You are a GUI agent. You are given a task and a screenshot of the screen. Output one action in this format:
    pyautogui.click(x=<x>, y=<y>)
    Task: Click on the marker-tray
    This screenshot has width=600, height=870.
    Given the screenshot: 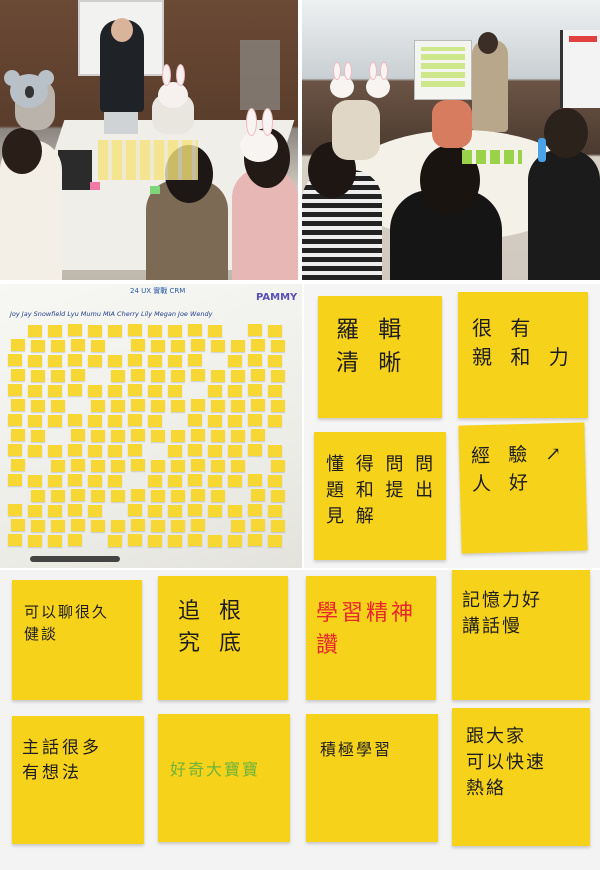 What is the action you would take?
    pyautogui.click(x=75, y=559)
    